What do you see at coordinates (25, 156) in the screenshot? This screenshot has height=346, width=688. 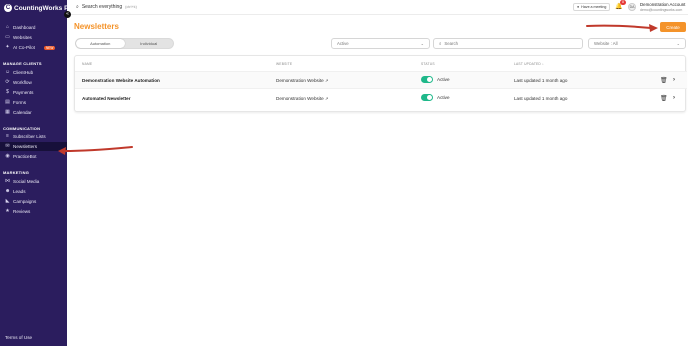 I see `sidebar-item-label: PracticeBot` at bounding box center [25, 156].